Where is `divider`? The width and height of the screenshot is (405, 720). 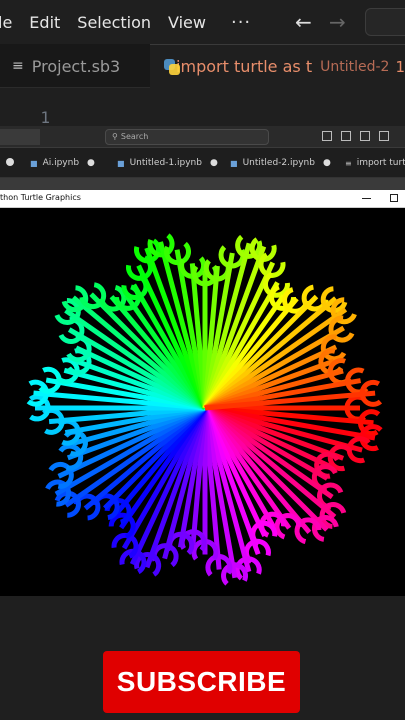
divider is located at coordinates (202, 184).